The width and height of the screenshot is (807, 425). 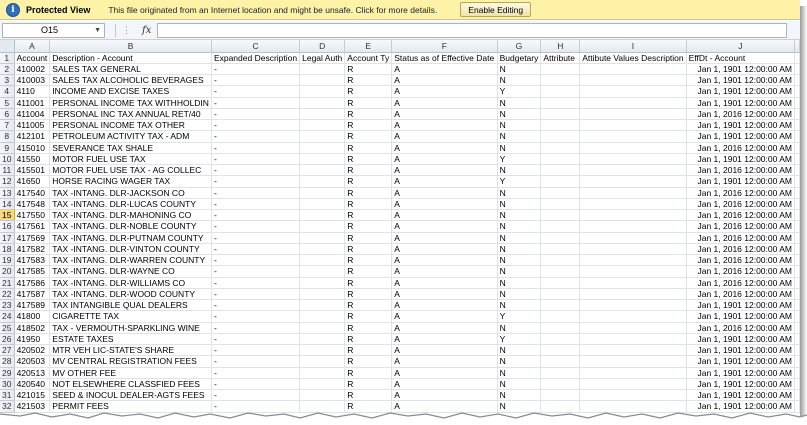 What do you see at coordinates (32, 373) in the screenshot?
I see `cell-a: 420513` at bounding box center [32, 373].